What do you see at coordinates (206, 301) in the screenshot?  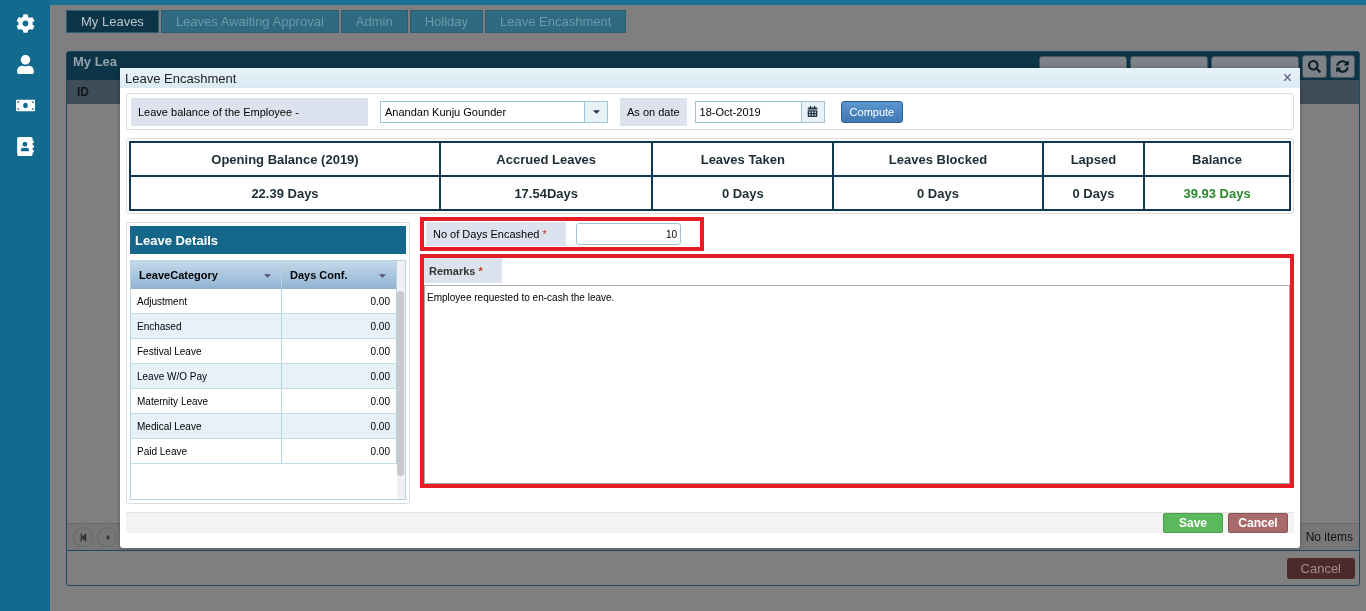 I see `table-cell: Adjustment` at bounding box center [206, 301].